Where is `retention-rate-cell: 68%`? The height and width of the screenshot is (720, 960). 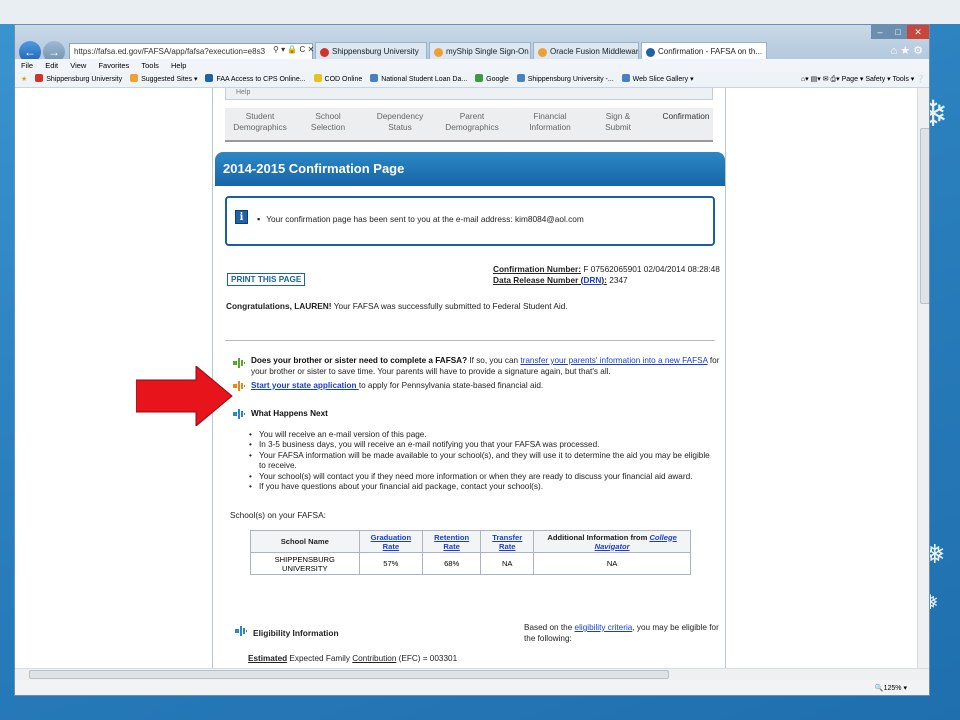
retention-rate-cell: 68% is located at coordinates (452, 563).